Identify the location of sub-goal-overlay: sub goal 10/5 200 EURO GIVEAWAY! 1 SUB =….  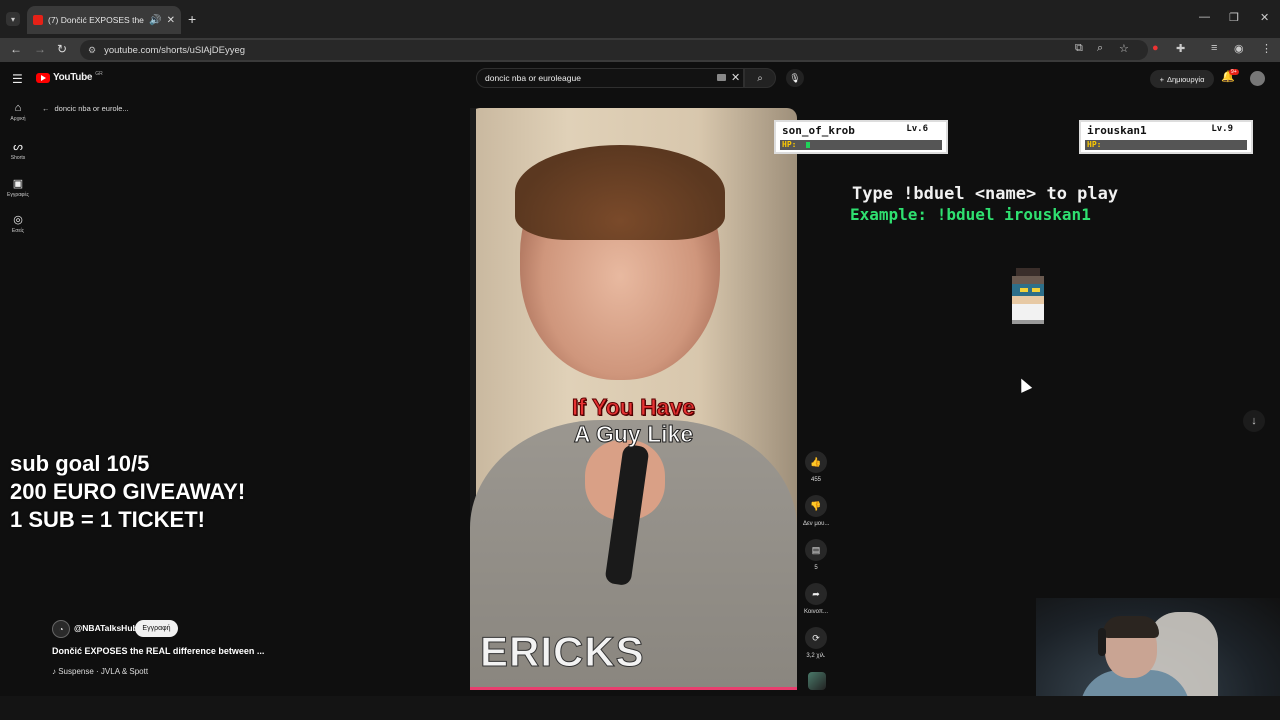
(128, 491).